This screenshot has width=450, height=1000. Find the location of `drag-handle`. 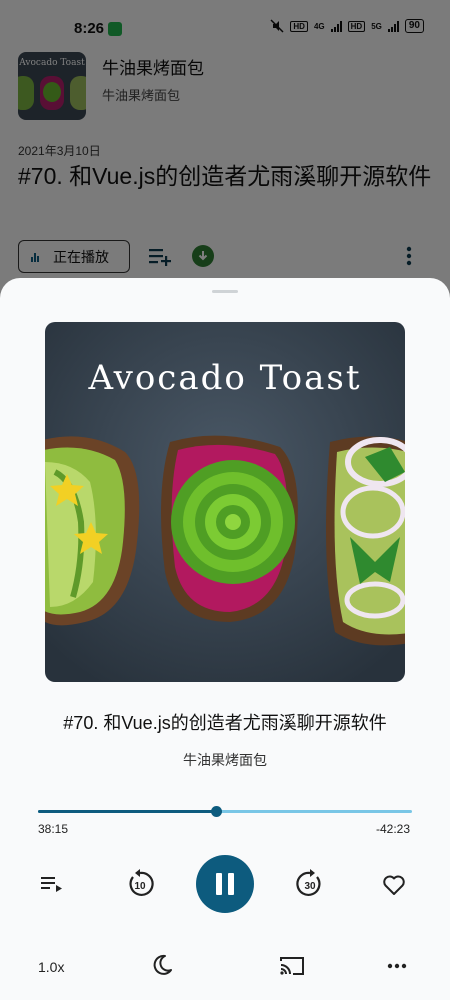

drag-handle is located at coordinates (225, 291).